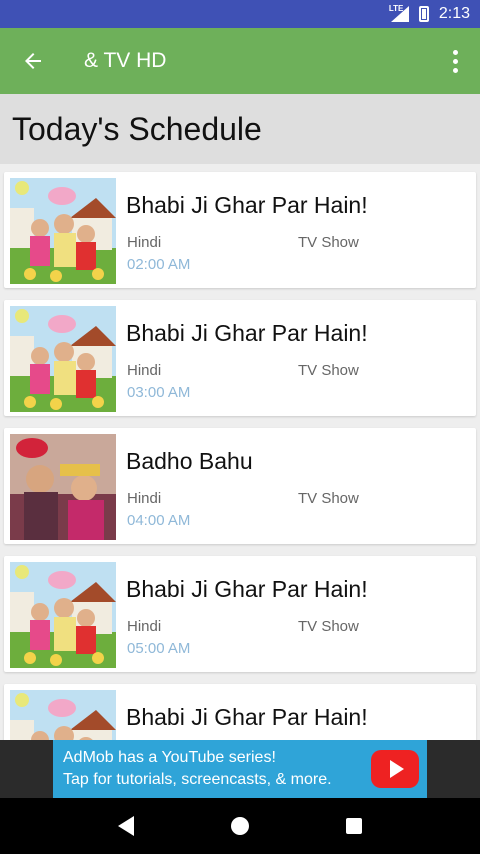 This screenshot has width=480, height=854. Describe the element at coordinates (33, 61) in the screenshot. I see `arrow-back-icon` at that location.